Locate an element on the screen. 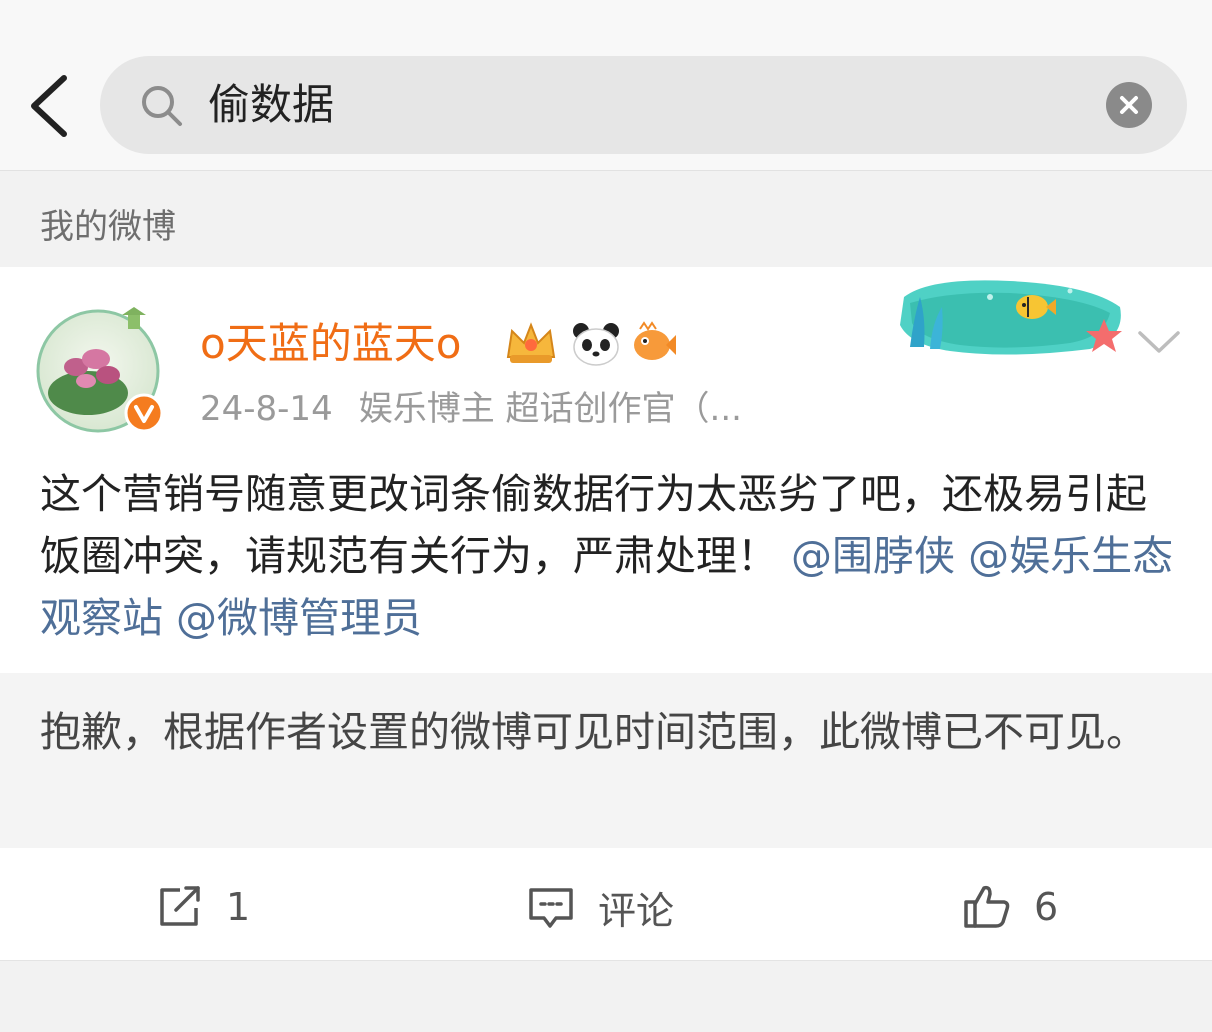 This screenshot has width=1212, height=1032. search-query: 偷数据 is located at coordinates (271, 105).